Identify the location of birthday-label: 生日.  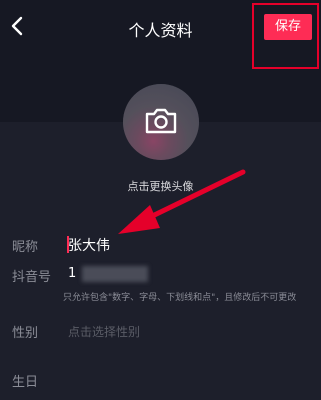
(25, 382).